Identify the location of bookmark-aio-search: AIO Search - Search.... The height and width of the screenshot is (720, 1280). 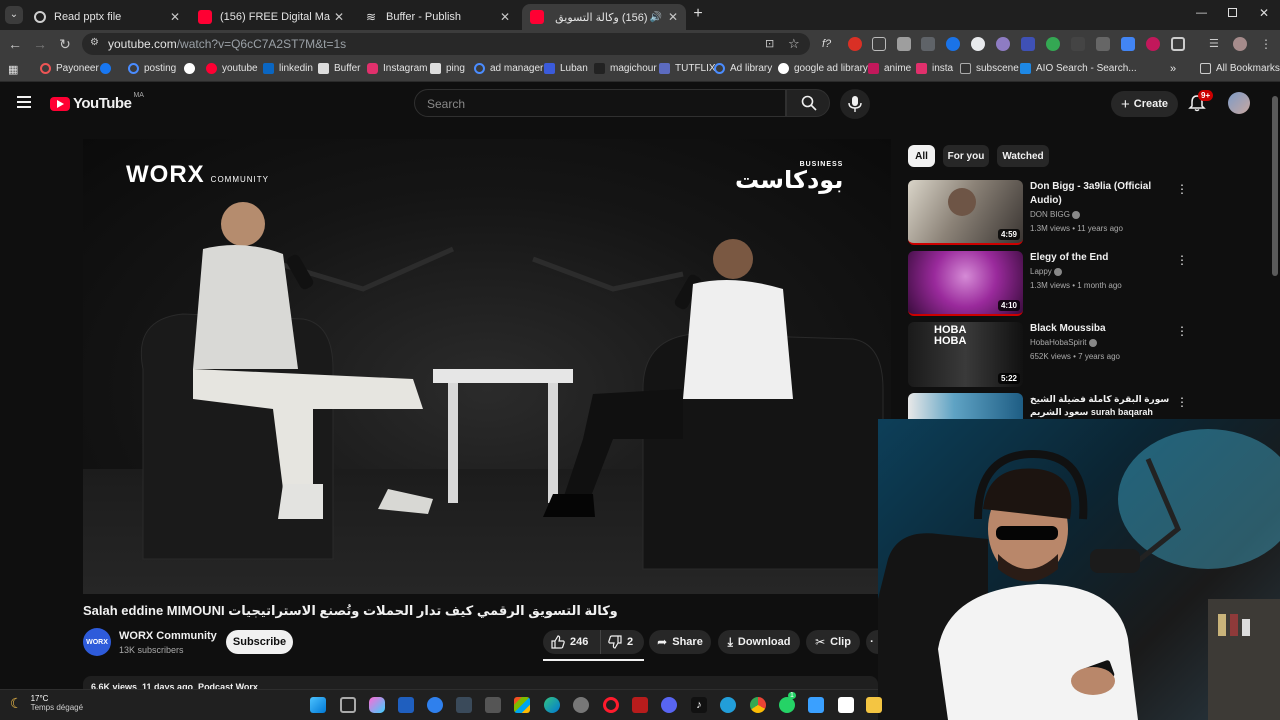
(1078, 68).